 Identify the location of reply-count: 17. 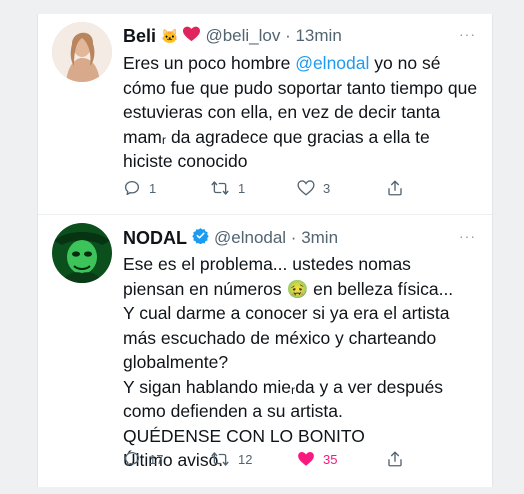
(156, 459).